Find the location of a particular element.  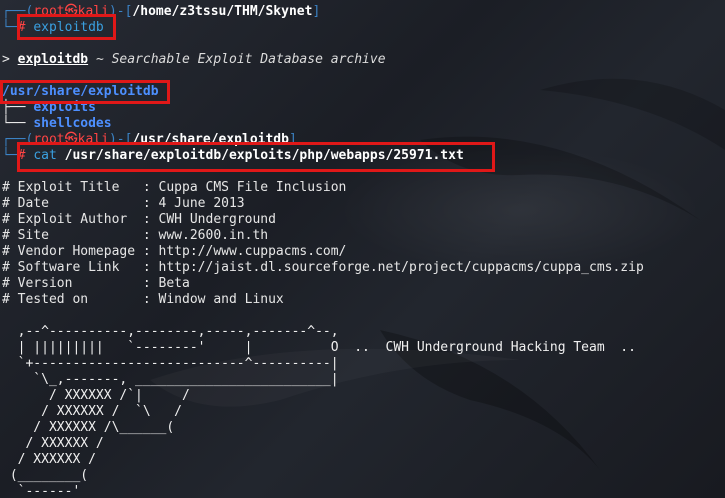

prompt-line-1: ┌──(root㉿kali)-[/home/z3tssu/THM/Skynet] is located at coordinates (161, 11).